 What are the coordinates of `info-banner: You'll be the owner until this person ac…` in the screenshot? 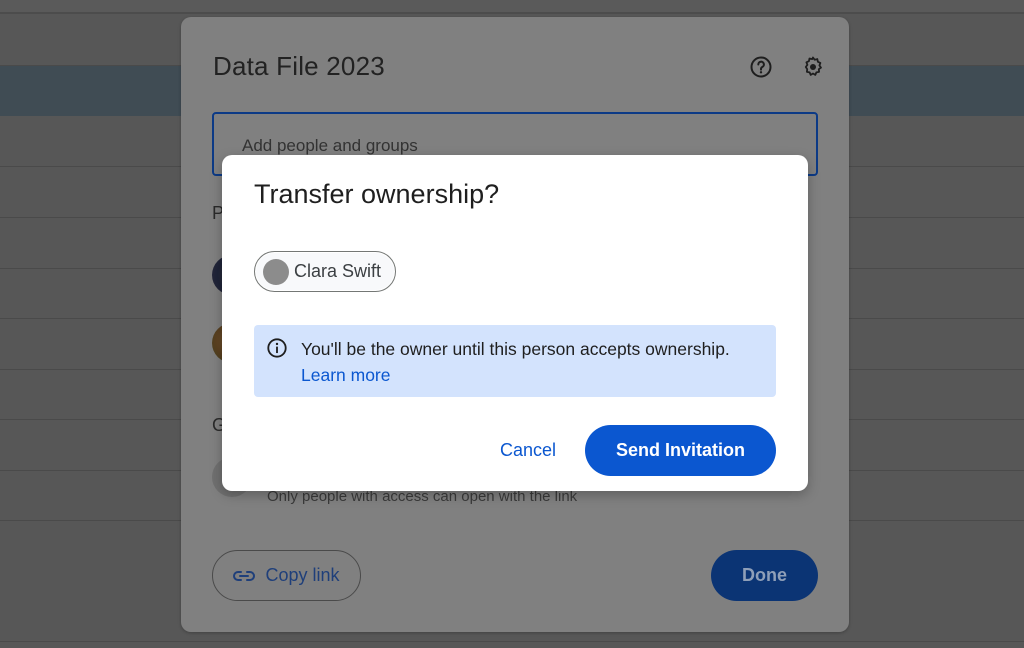 It's located at (515, 361).